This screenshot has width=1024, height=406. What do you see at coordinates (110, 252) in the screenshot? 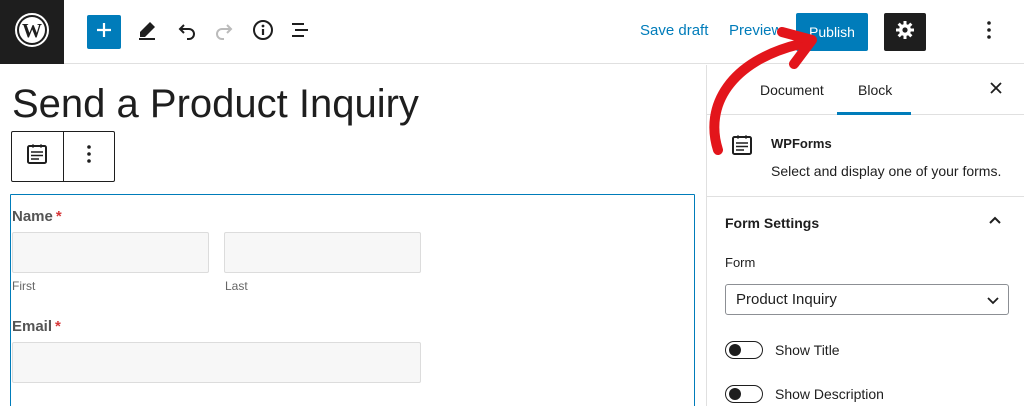
I see `first-name-input` at bounding box center [110, 252].